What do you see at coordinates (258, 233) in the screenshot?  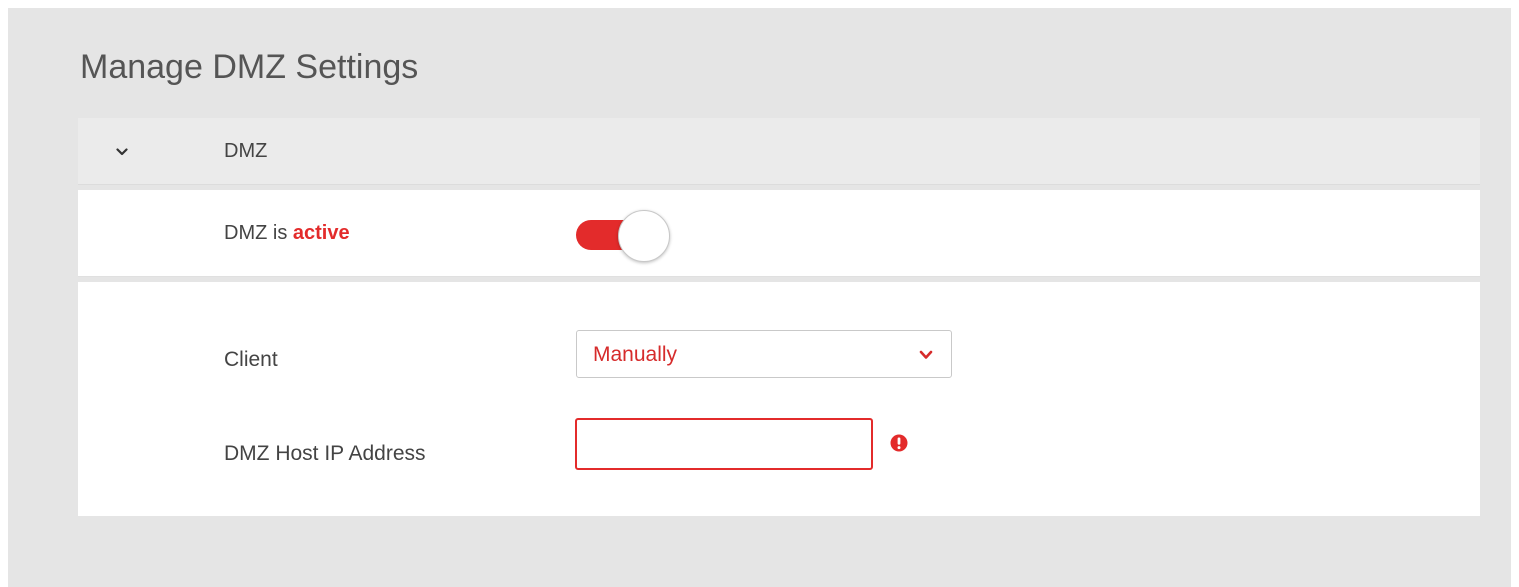 I see `dmz-status-prefix: DMZ is` at bounding box center [258, 233].